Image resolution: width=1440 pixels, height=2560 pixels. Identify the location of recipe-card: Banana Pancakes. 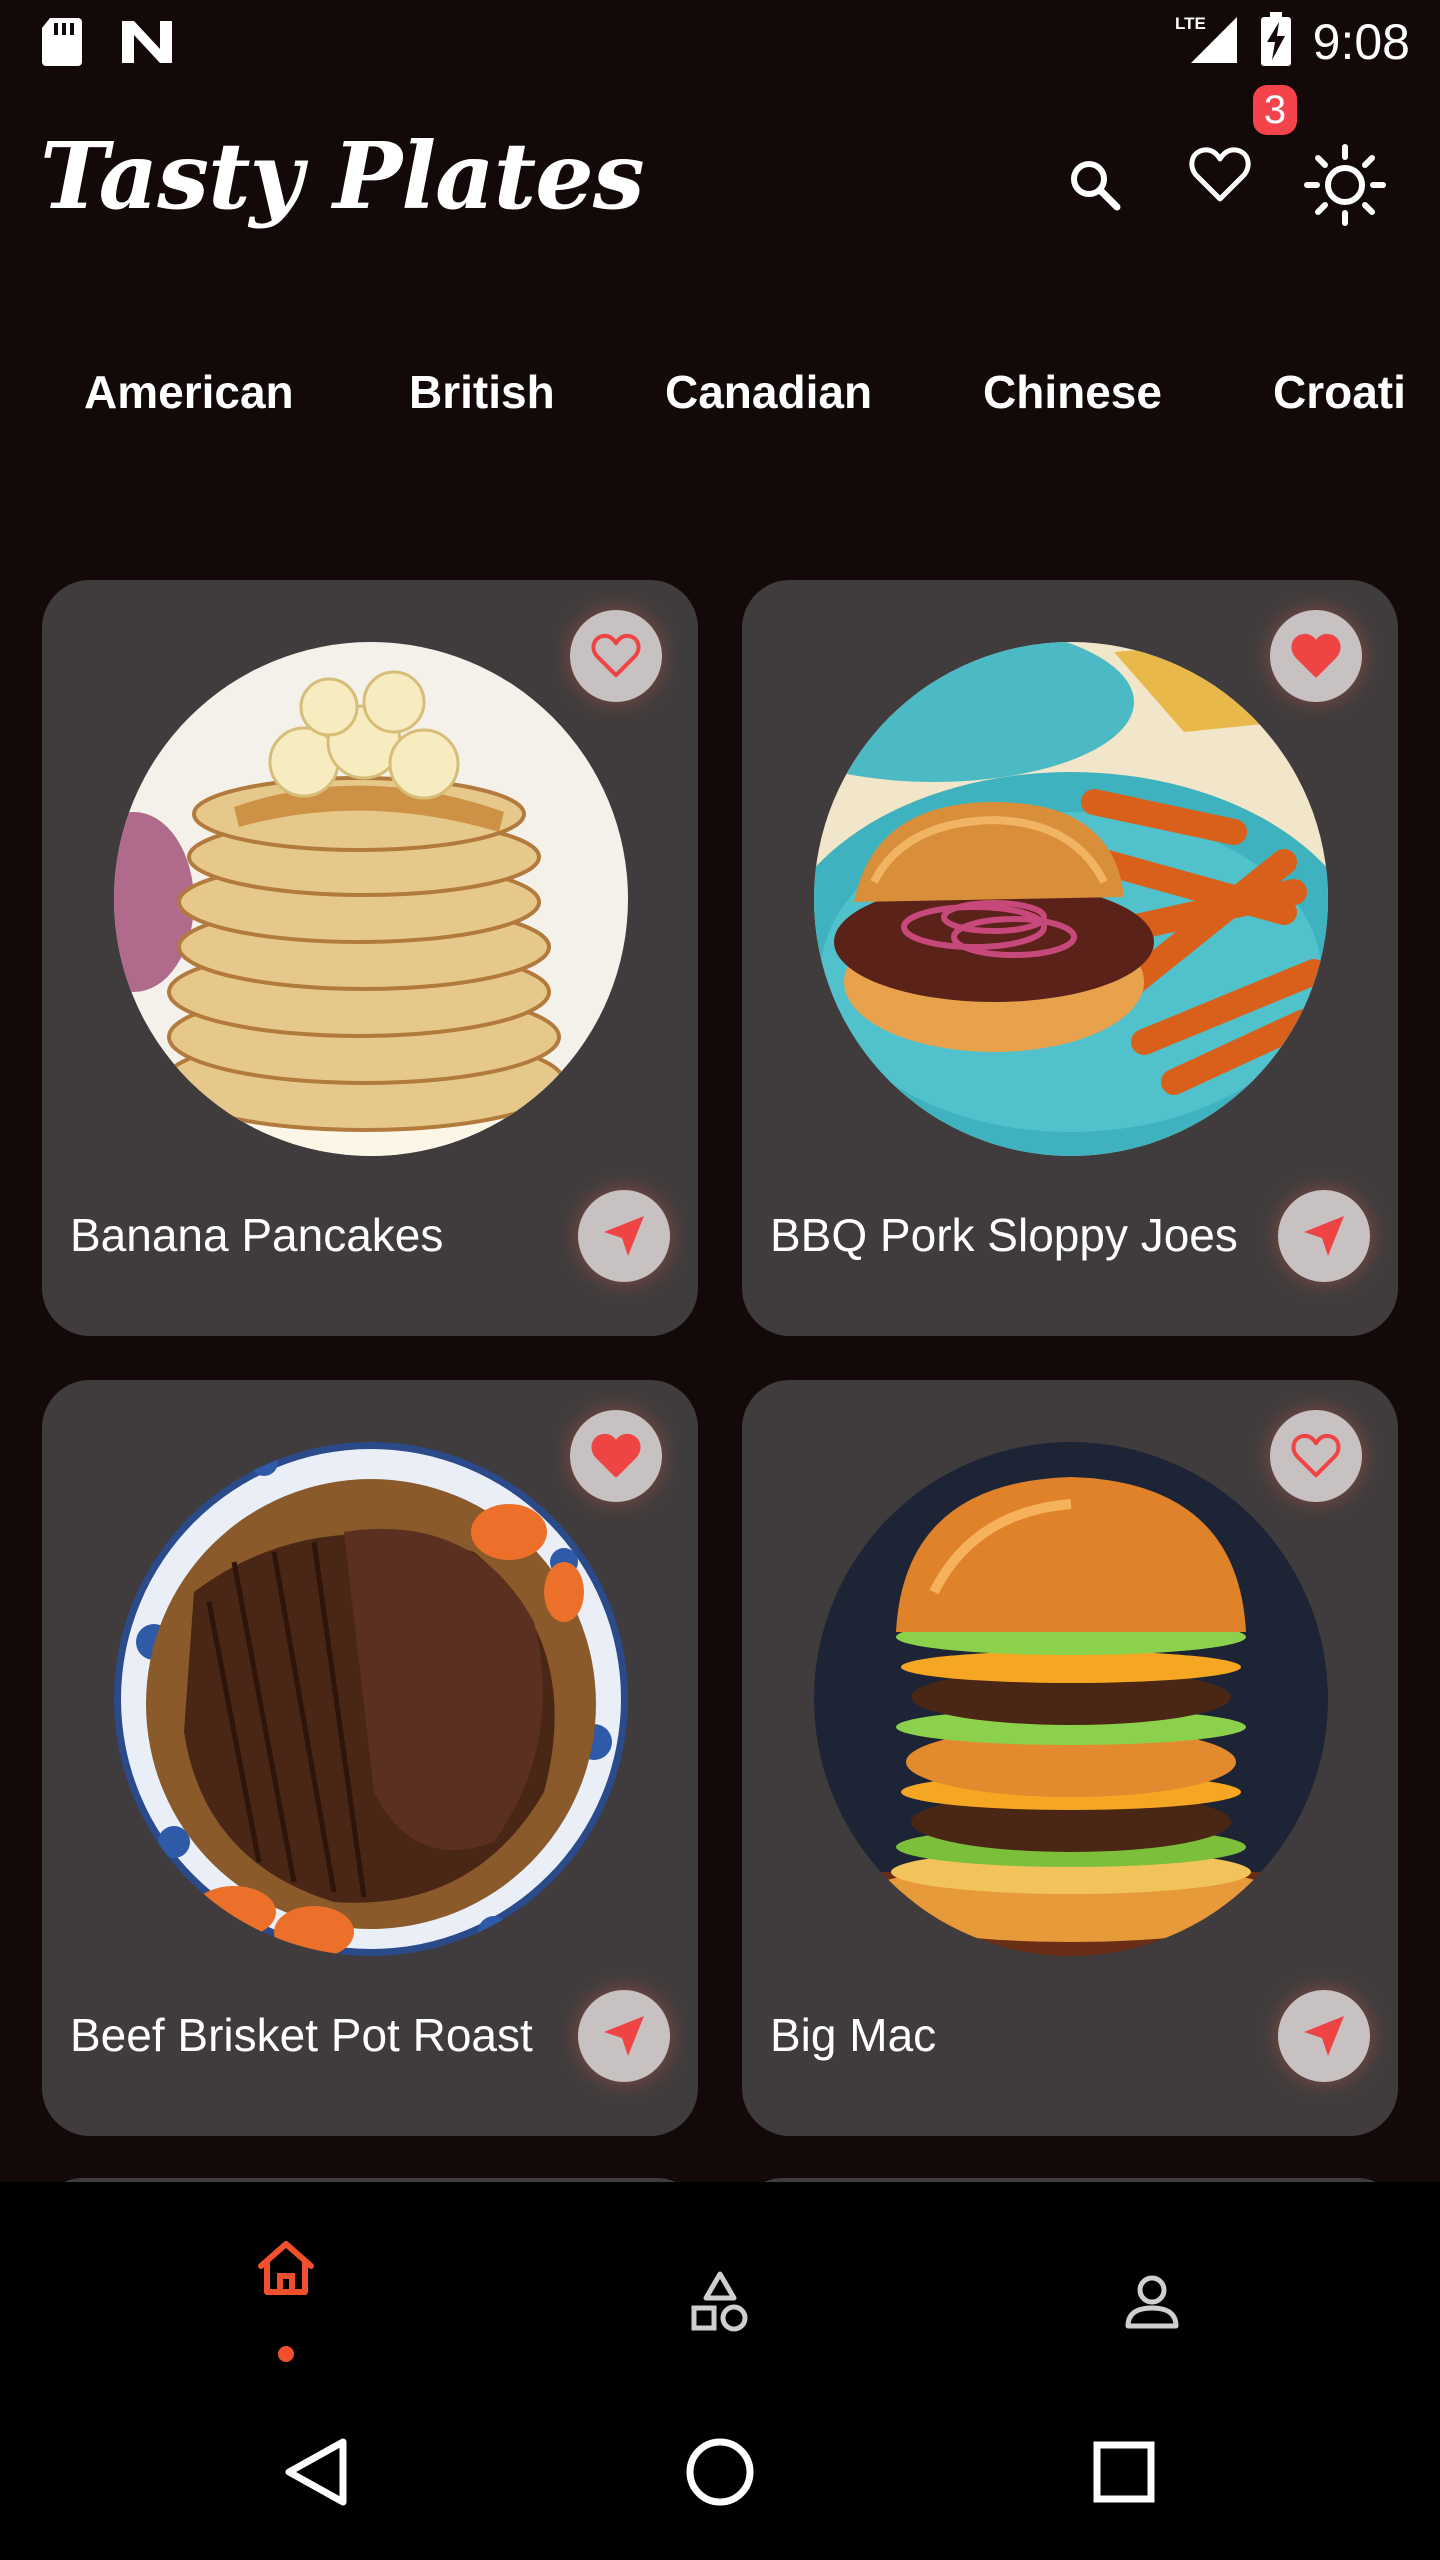
(370, 958).